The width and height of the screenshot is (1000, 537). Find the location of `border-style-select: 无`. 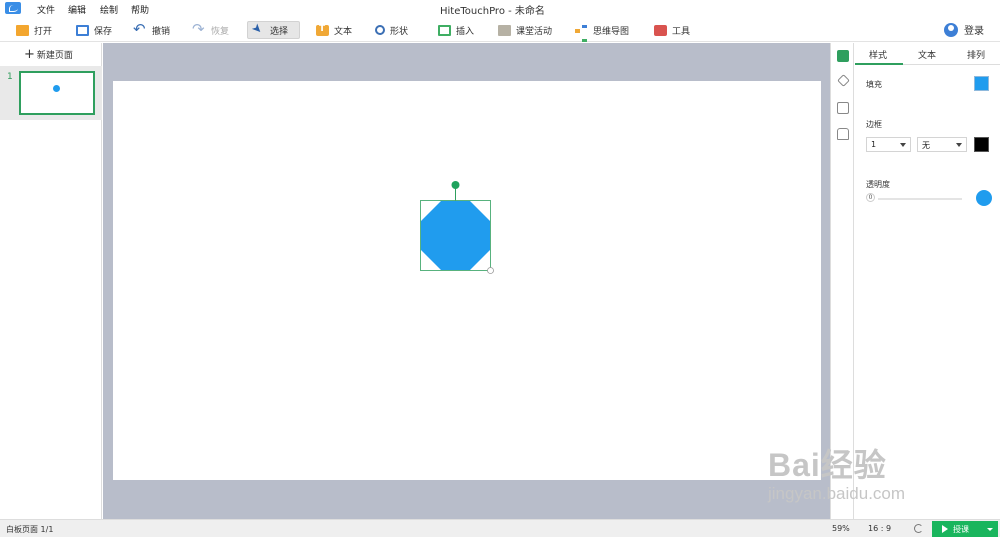

border-style-select: 无 is located at coordinates (942, 144).